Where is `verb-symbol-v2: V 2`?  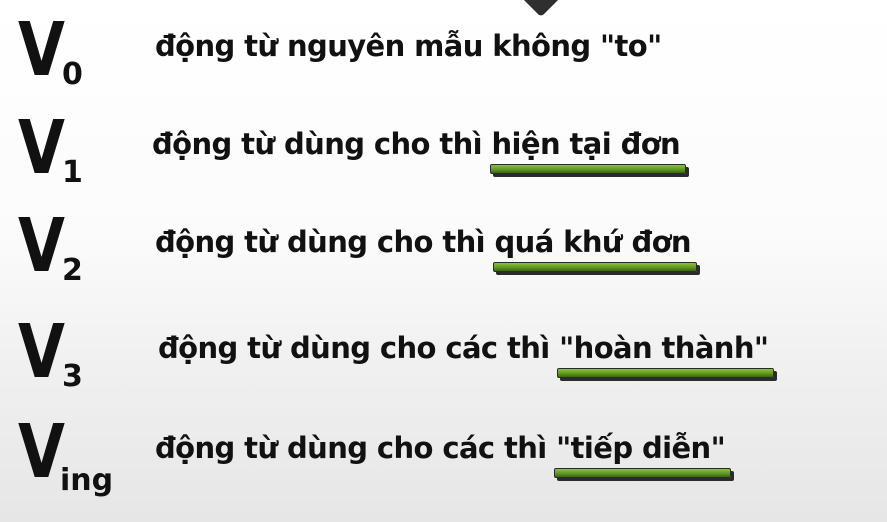 verb-symbol-v2: V 2 is located at coordinates (88, 256).